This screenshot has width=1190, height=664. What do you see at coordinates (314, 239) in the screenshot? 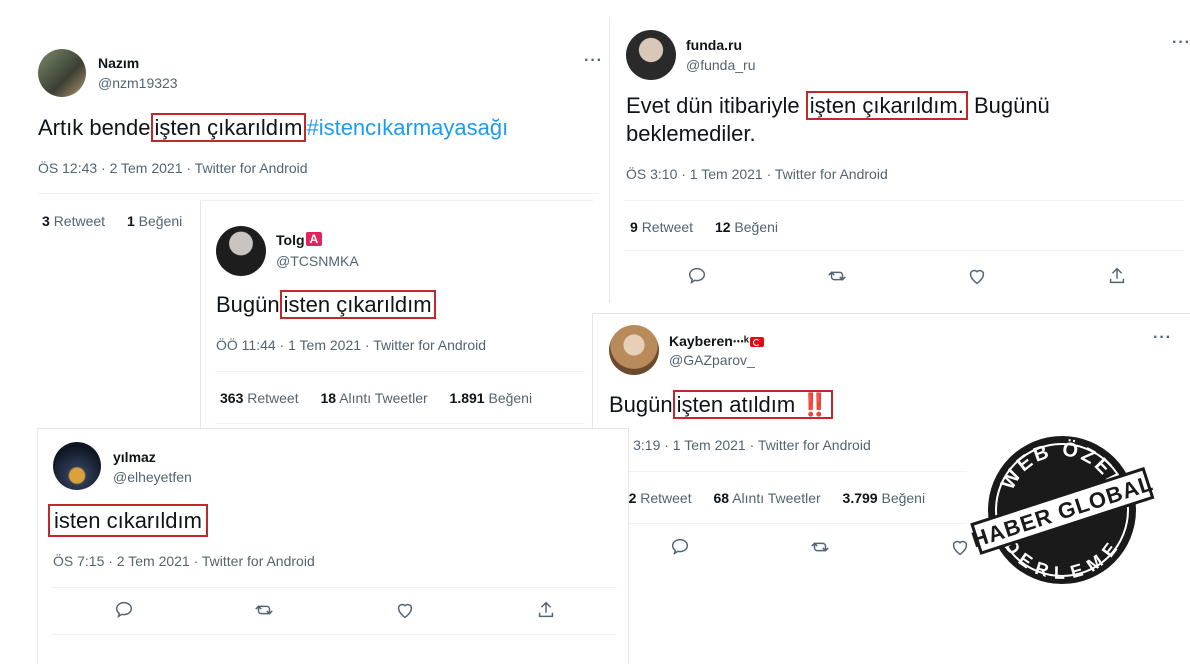
I see `name-badge: A` at bounding box center [314, 239].